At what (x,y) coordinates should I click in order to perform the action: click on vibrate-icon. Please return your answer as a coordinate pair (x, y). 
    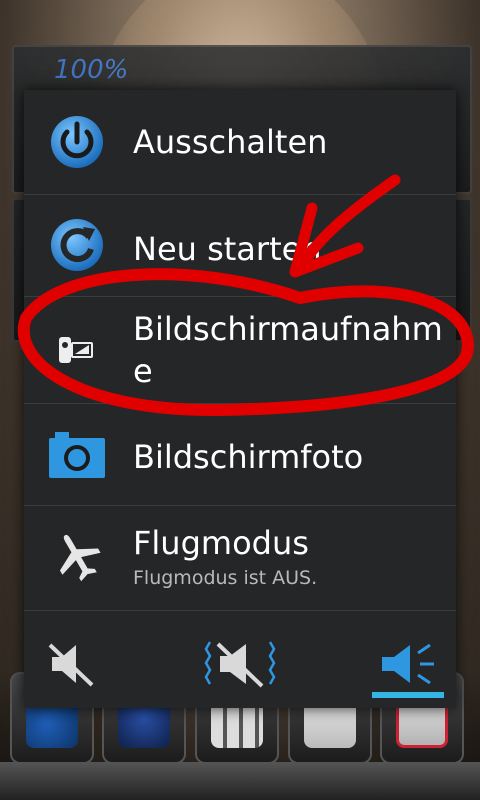
    Looking at the image, I should click on (240, 664).